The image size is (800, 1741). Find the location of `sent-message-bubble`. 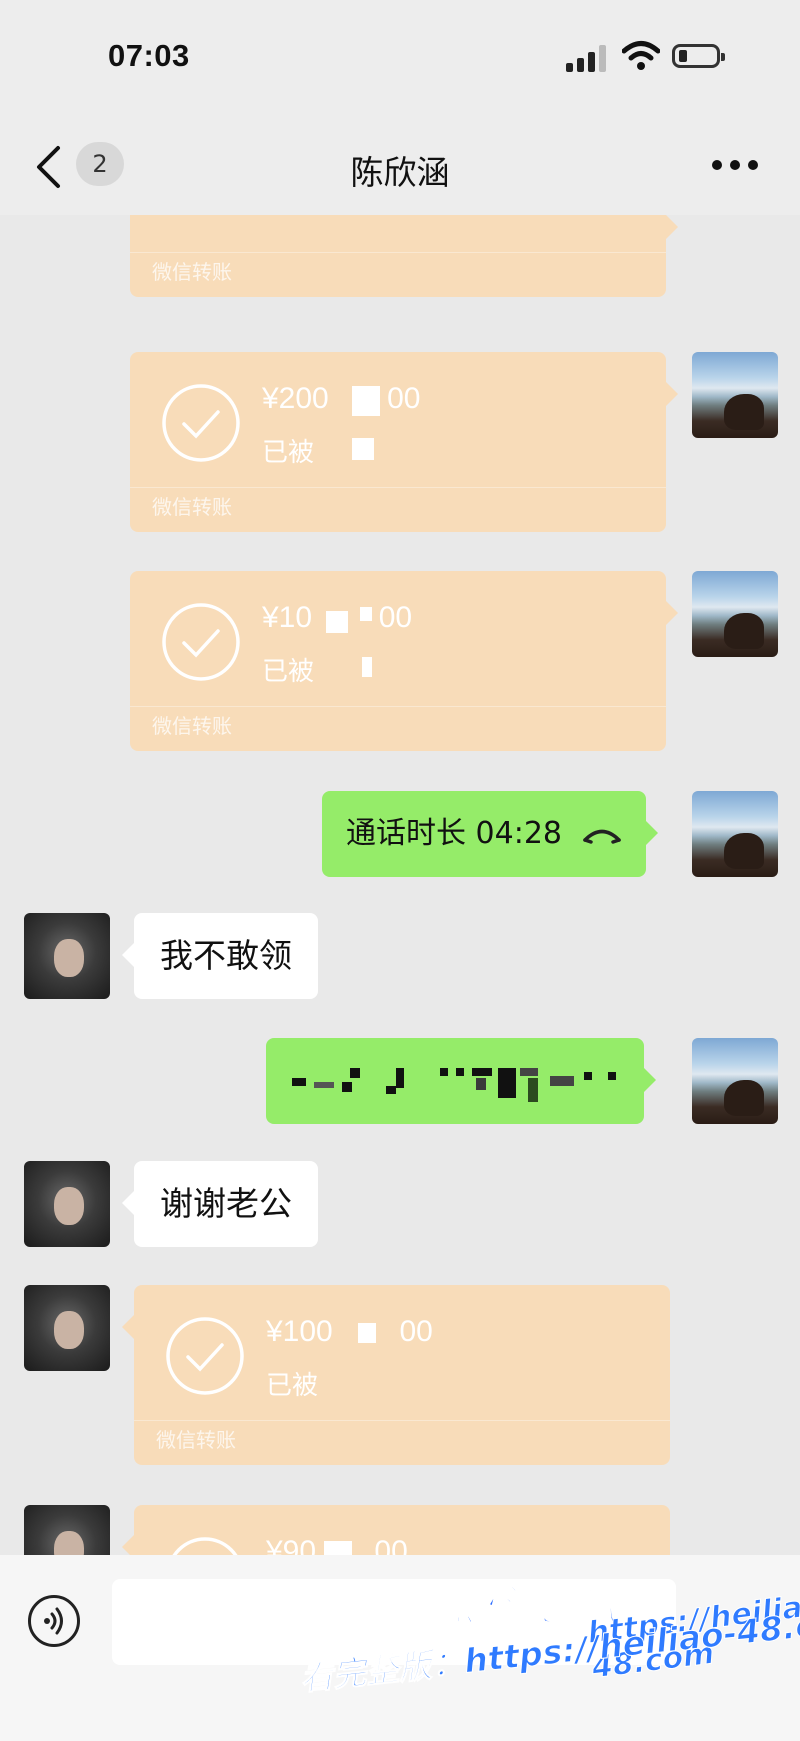

sent-message-bubble is located at coordinates (461, 1081).